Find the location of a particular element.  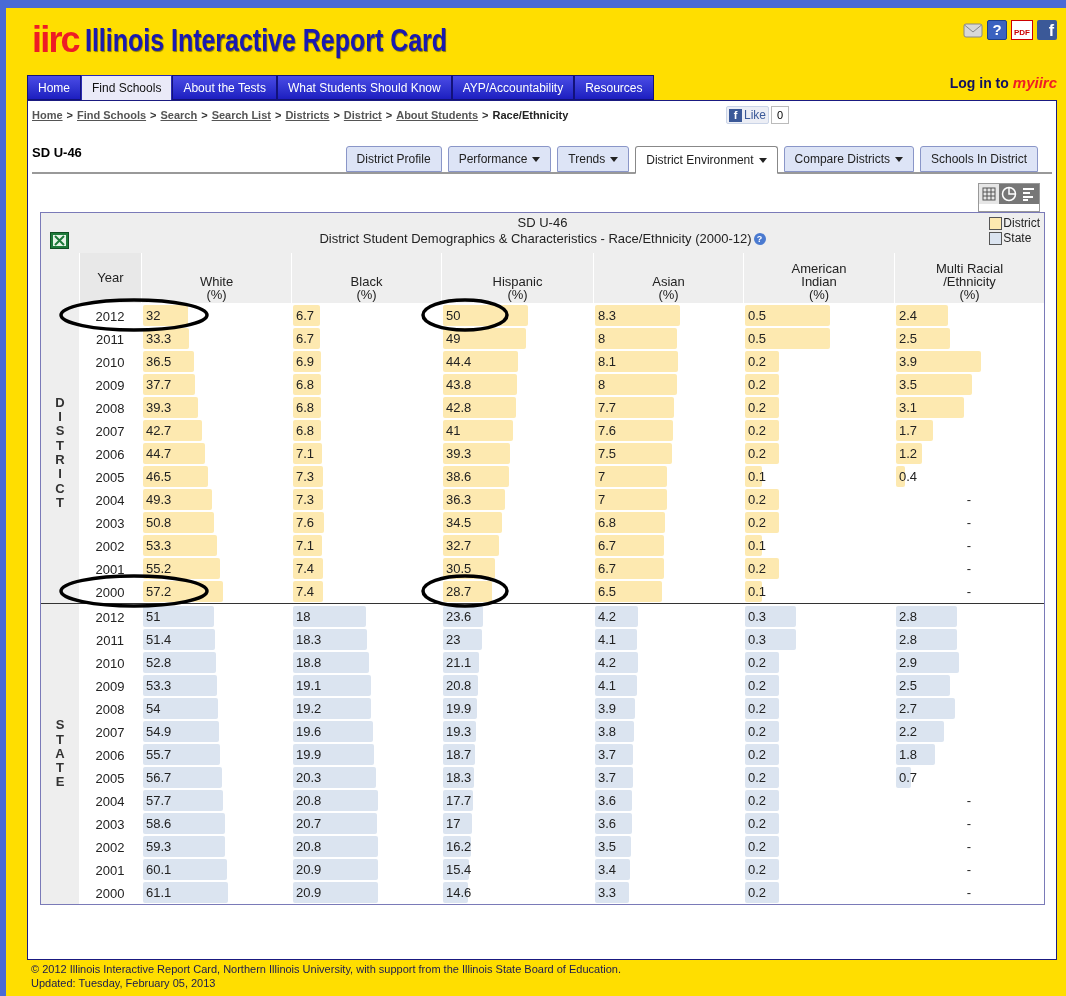

sub-tab: Trends is located at coordinates (593, 159).